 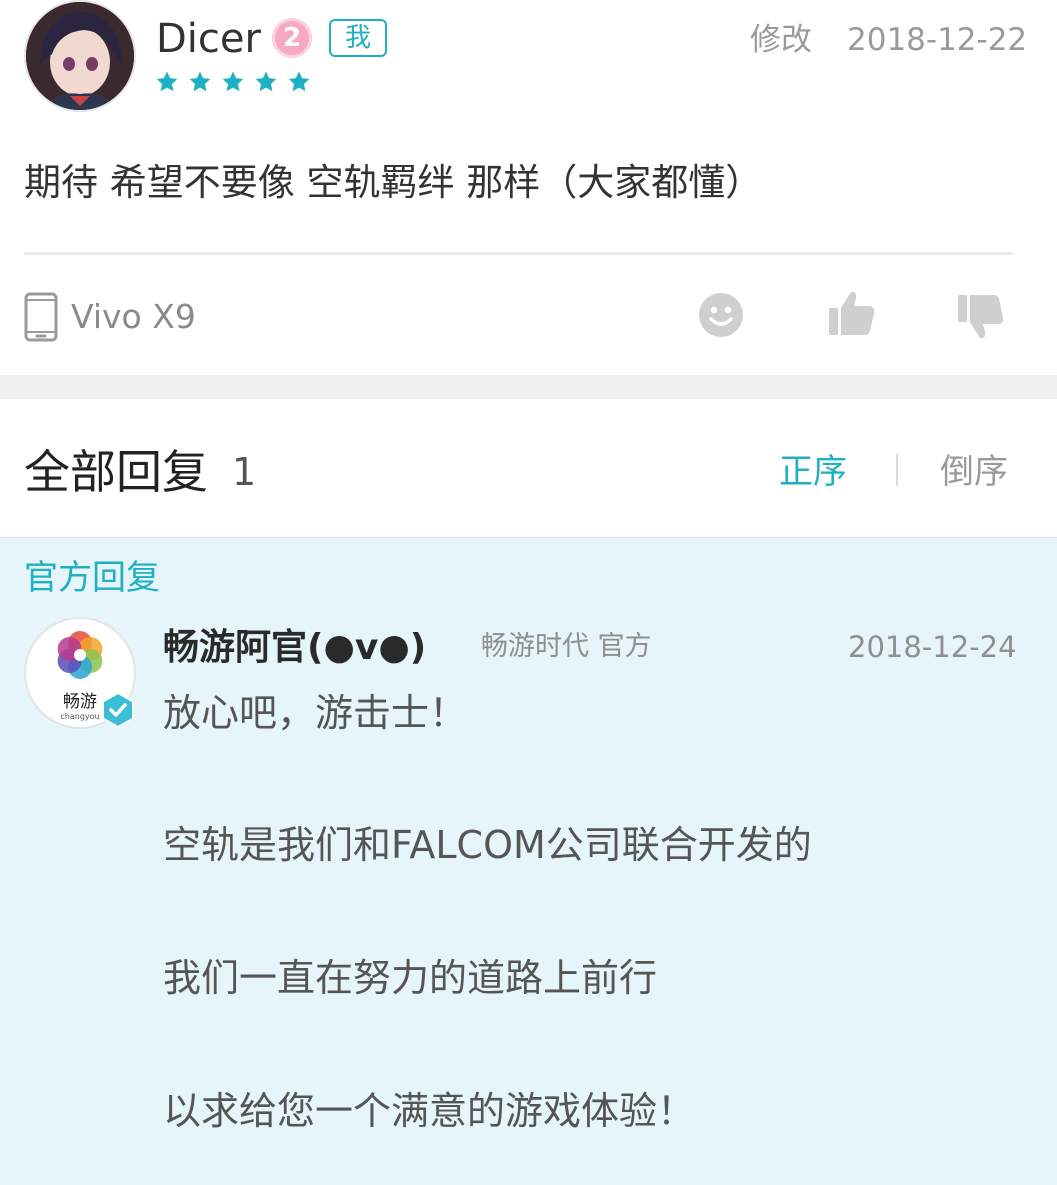 I want to click on level-badge: 2, so click(x=292, y=38).